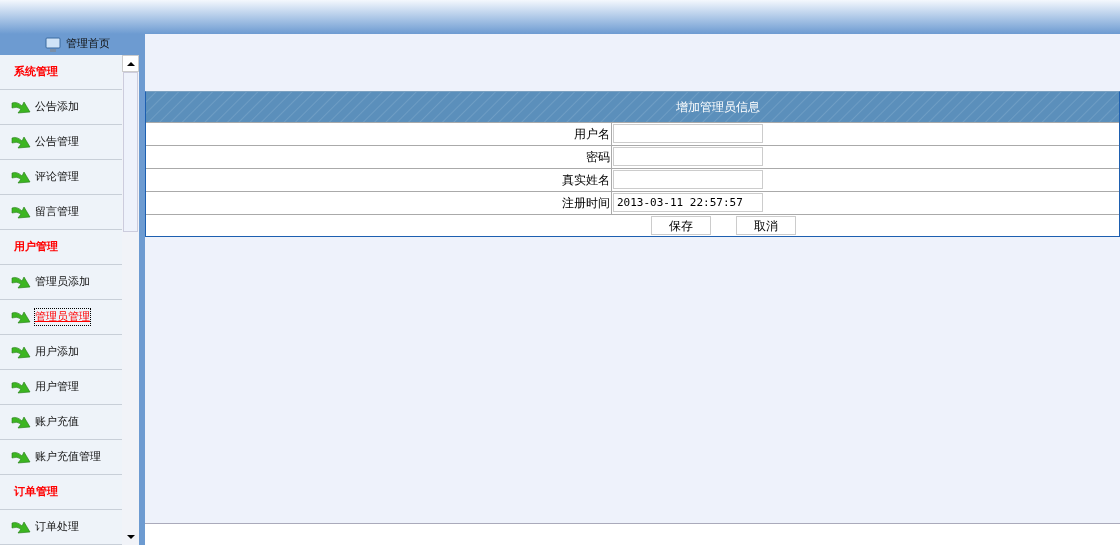 The width and height of the screenshot is (1120, 545). Describe the element at coordinates (62, 282) in the screenshot. I see `sidebar-link: 管理员添加` at that location.